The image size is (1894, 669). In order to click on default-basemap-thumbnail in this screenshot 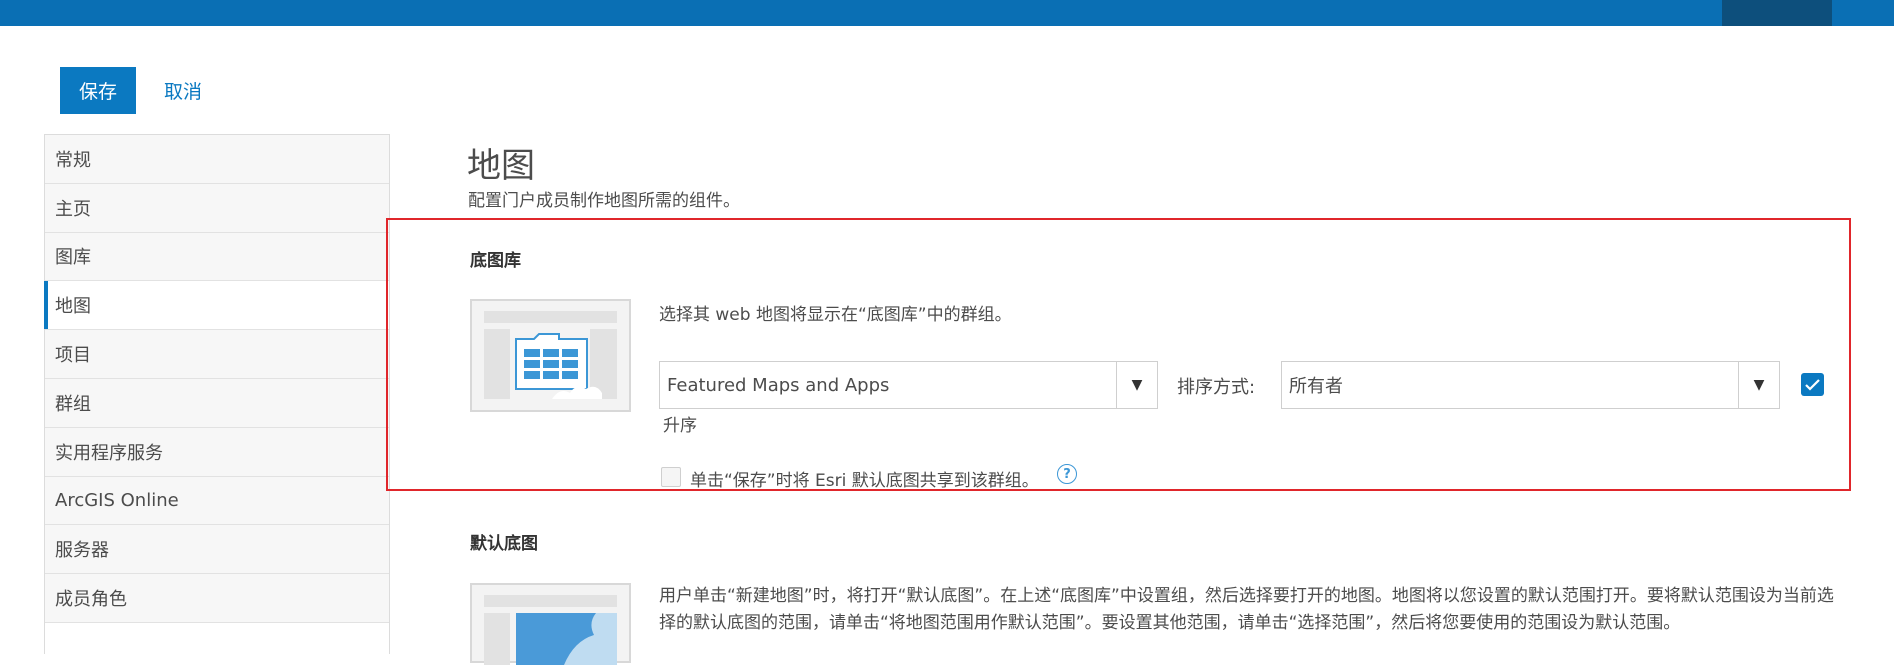, I will do `click(550, 624)`.